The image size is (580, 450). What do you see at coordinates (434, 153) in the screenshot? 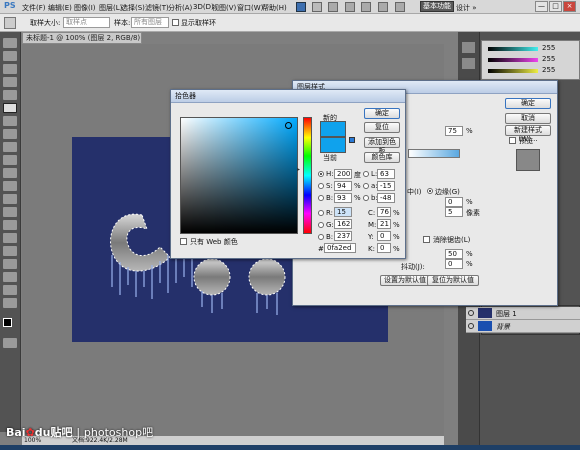
I see `gradient-preview` at bounding box center [434, 153].